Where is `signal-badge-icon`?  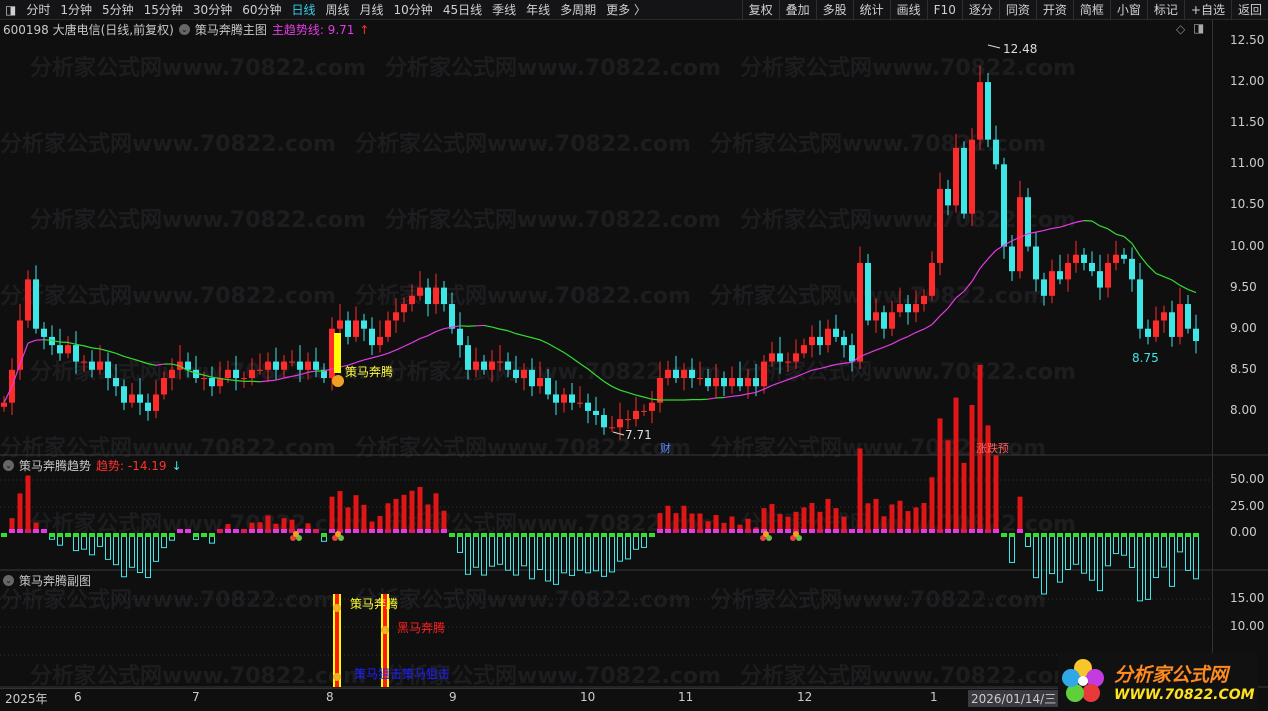 signal-badge-icon is located at coordinates (338, 381).